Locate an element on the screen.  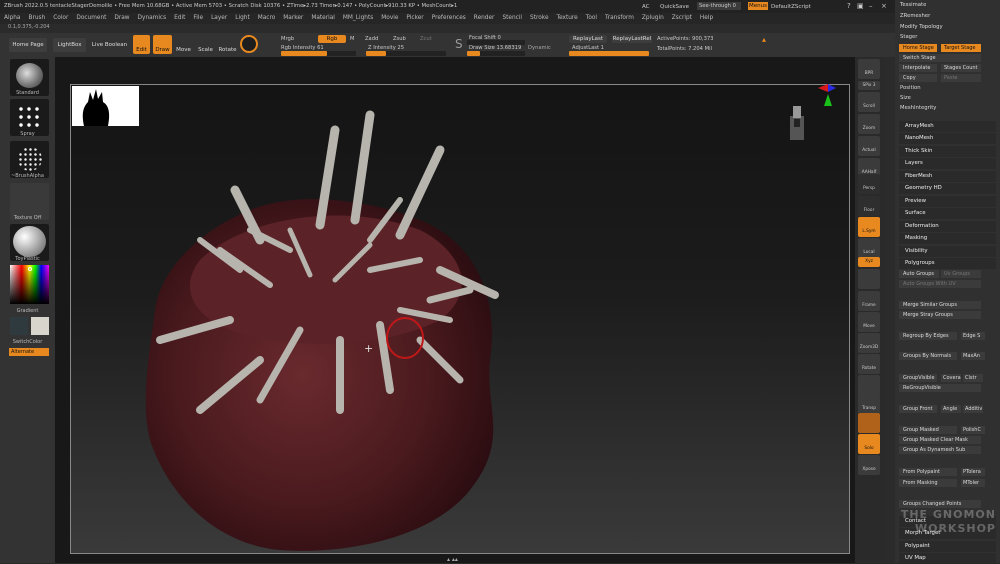
lightbox-button: LightBox is located at coordinates (69, 45).